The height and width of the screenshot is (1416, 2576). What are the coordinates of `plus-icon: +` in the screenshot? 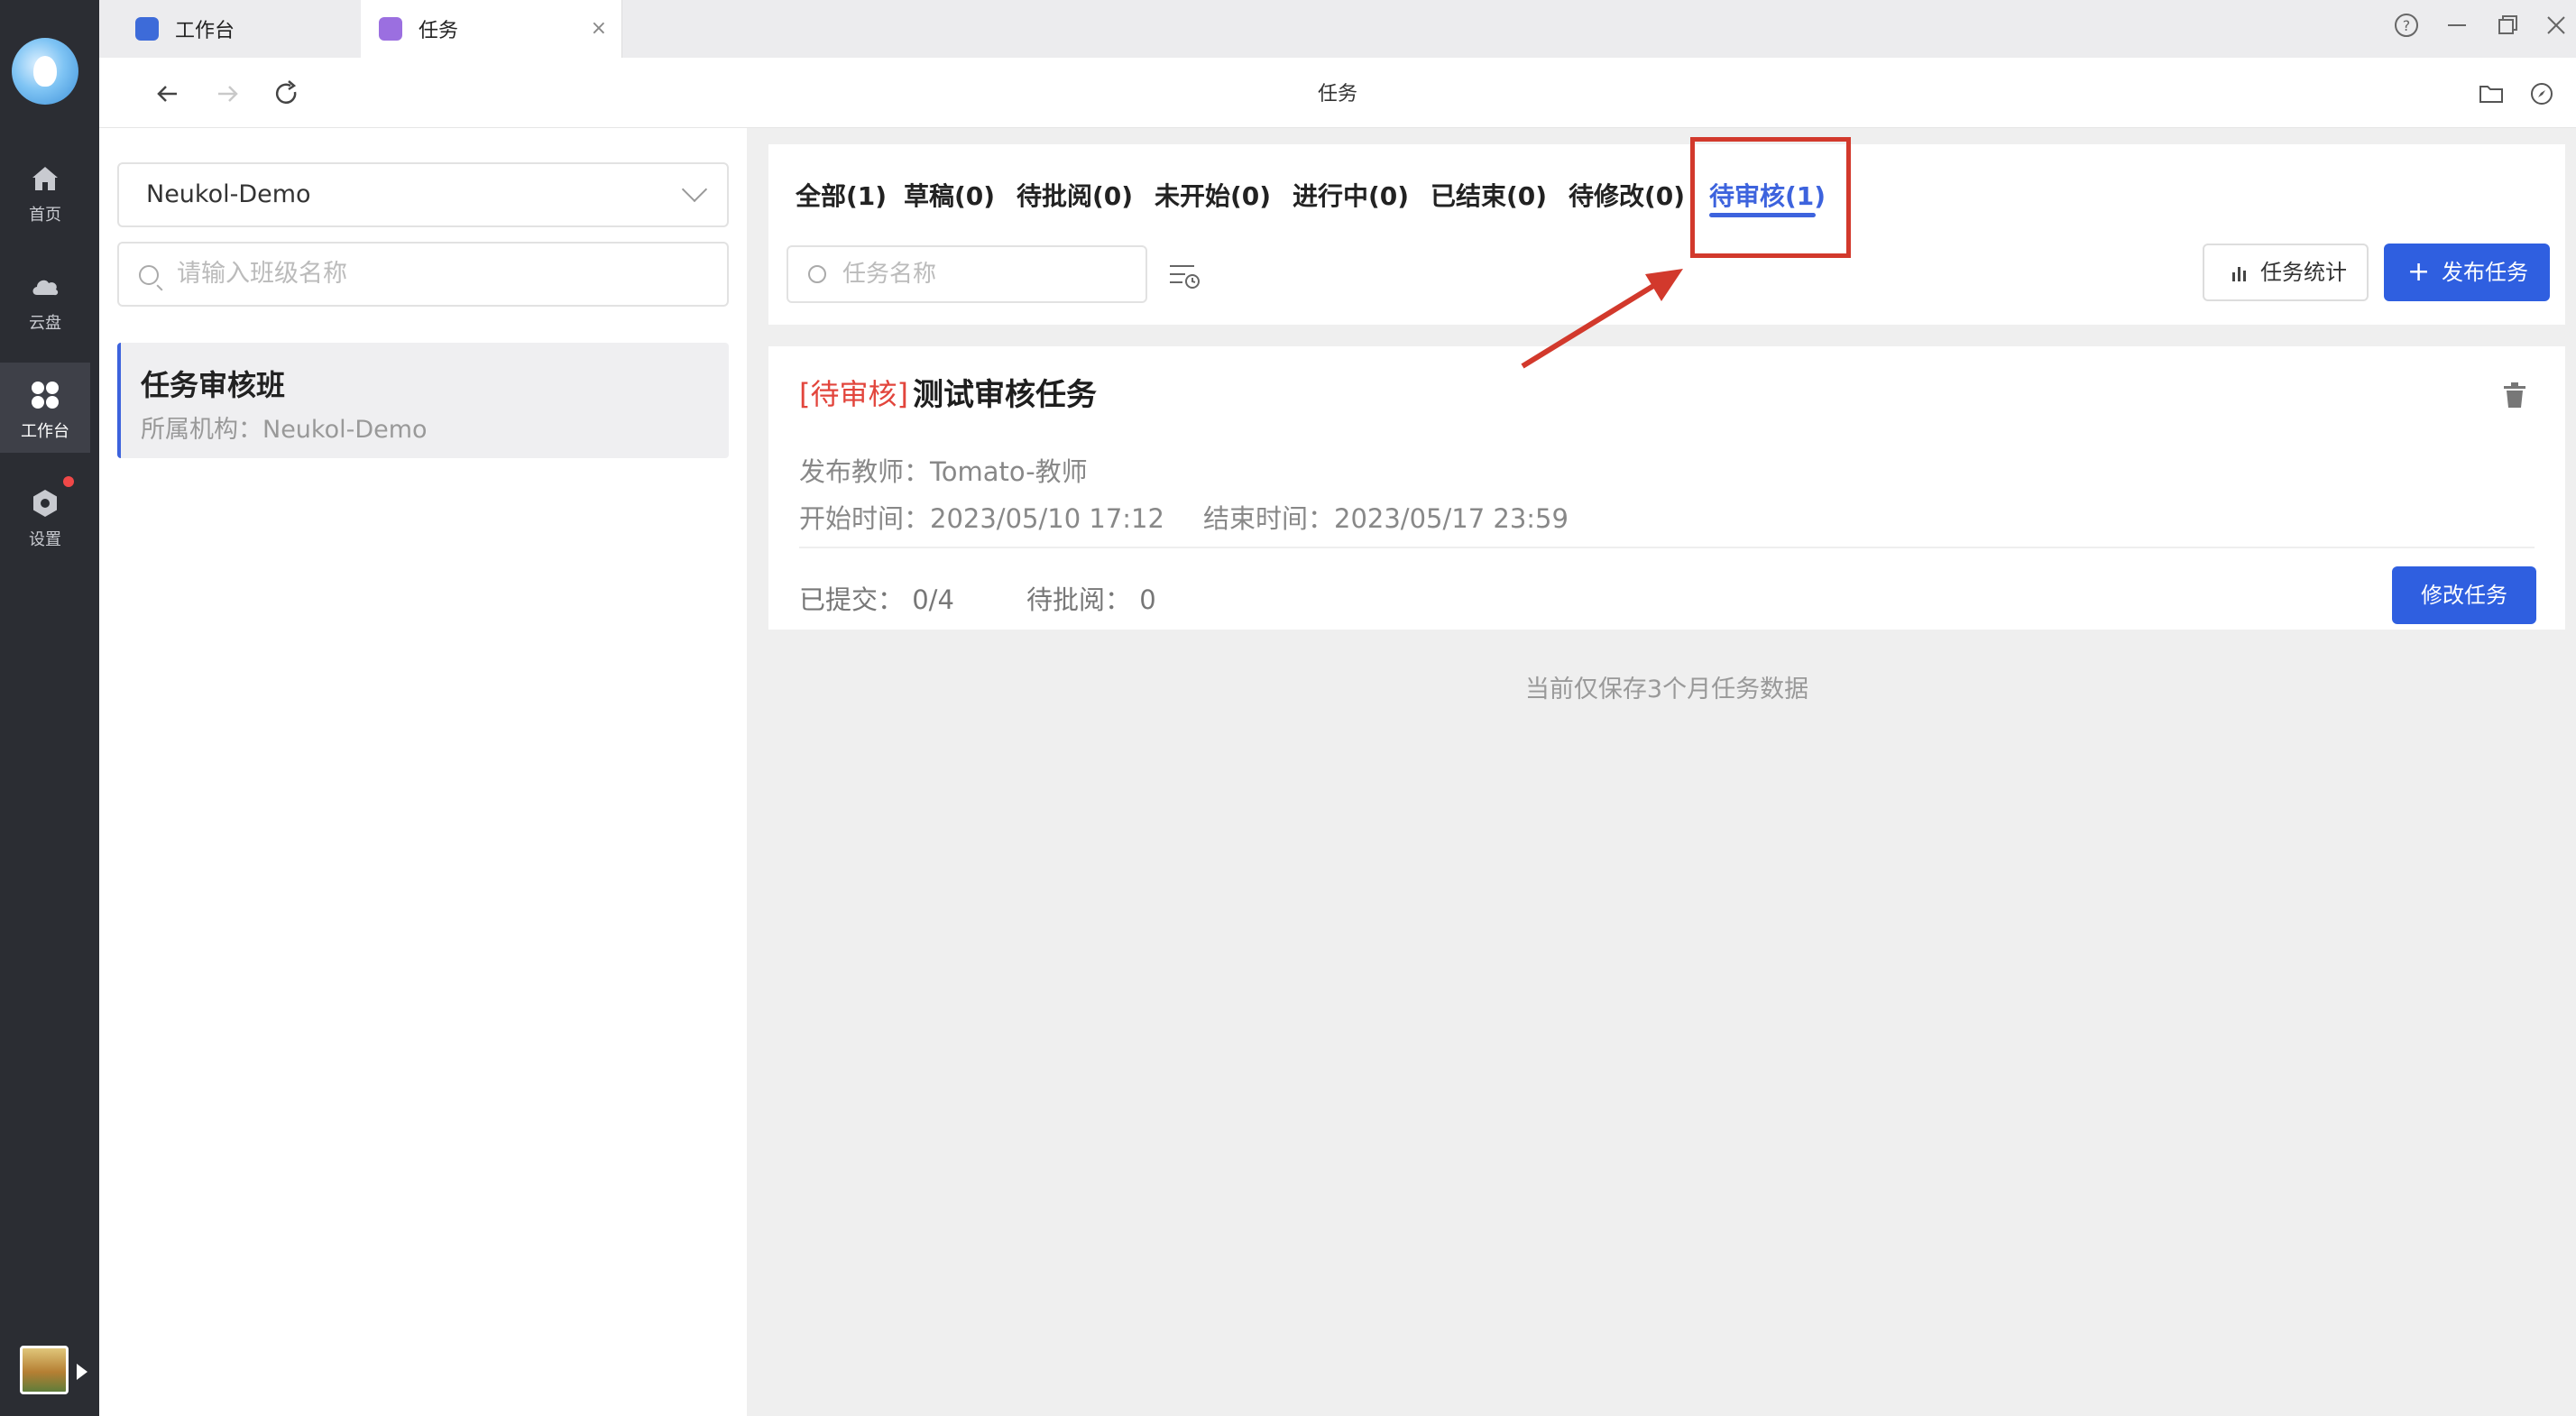 It's located at (2419, 272).